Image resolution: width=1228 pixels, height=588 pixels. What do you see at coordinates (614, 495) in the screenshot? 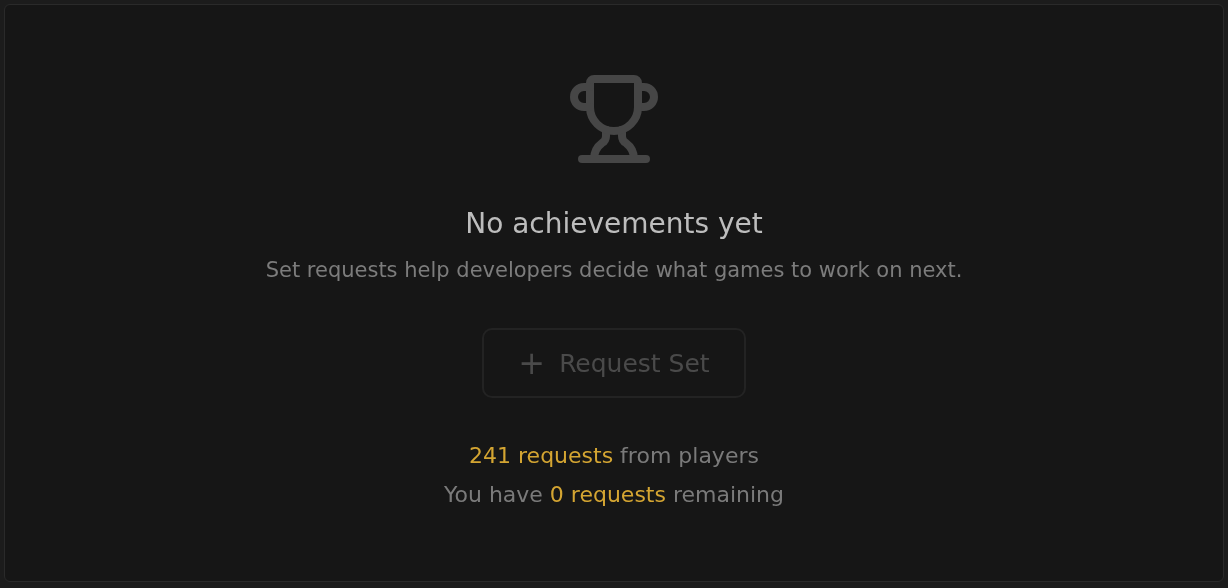
I see `requests-info: You have 0 requests remaining` at bounding box center [614, 495].